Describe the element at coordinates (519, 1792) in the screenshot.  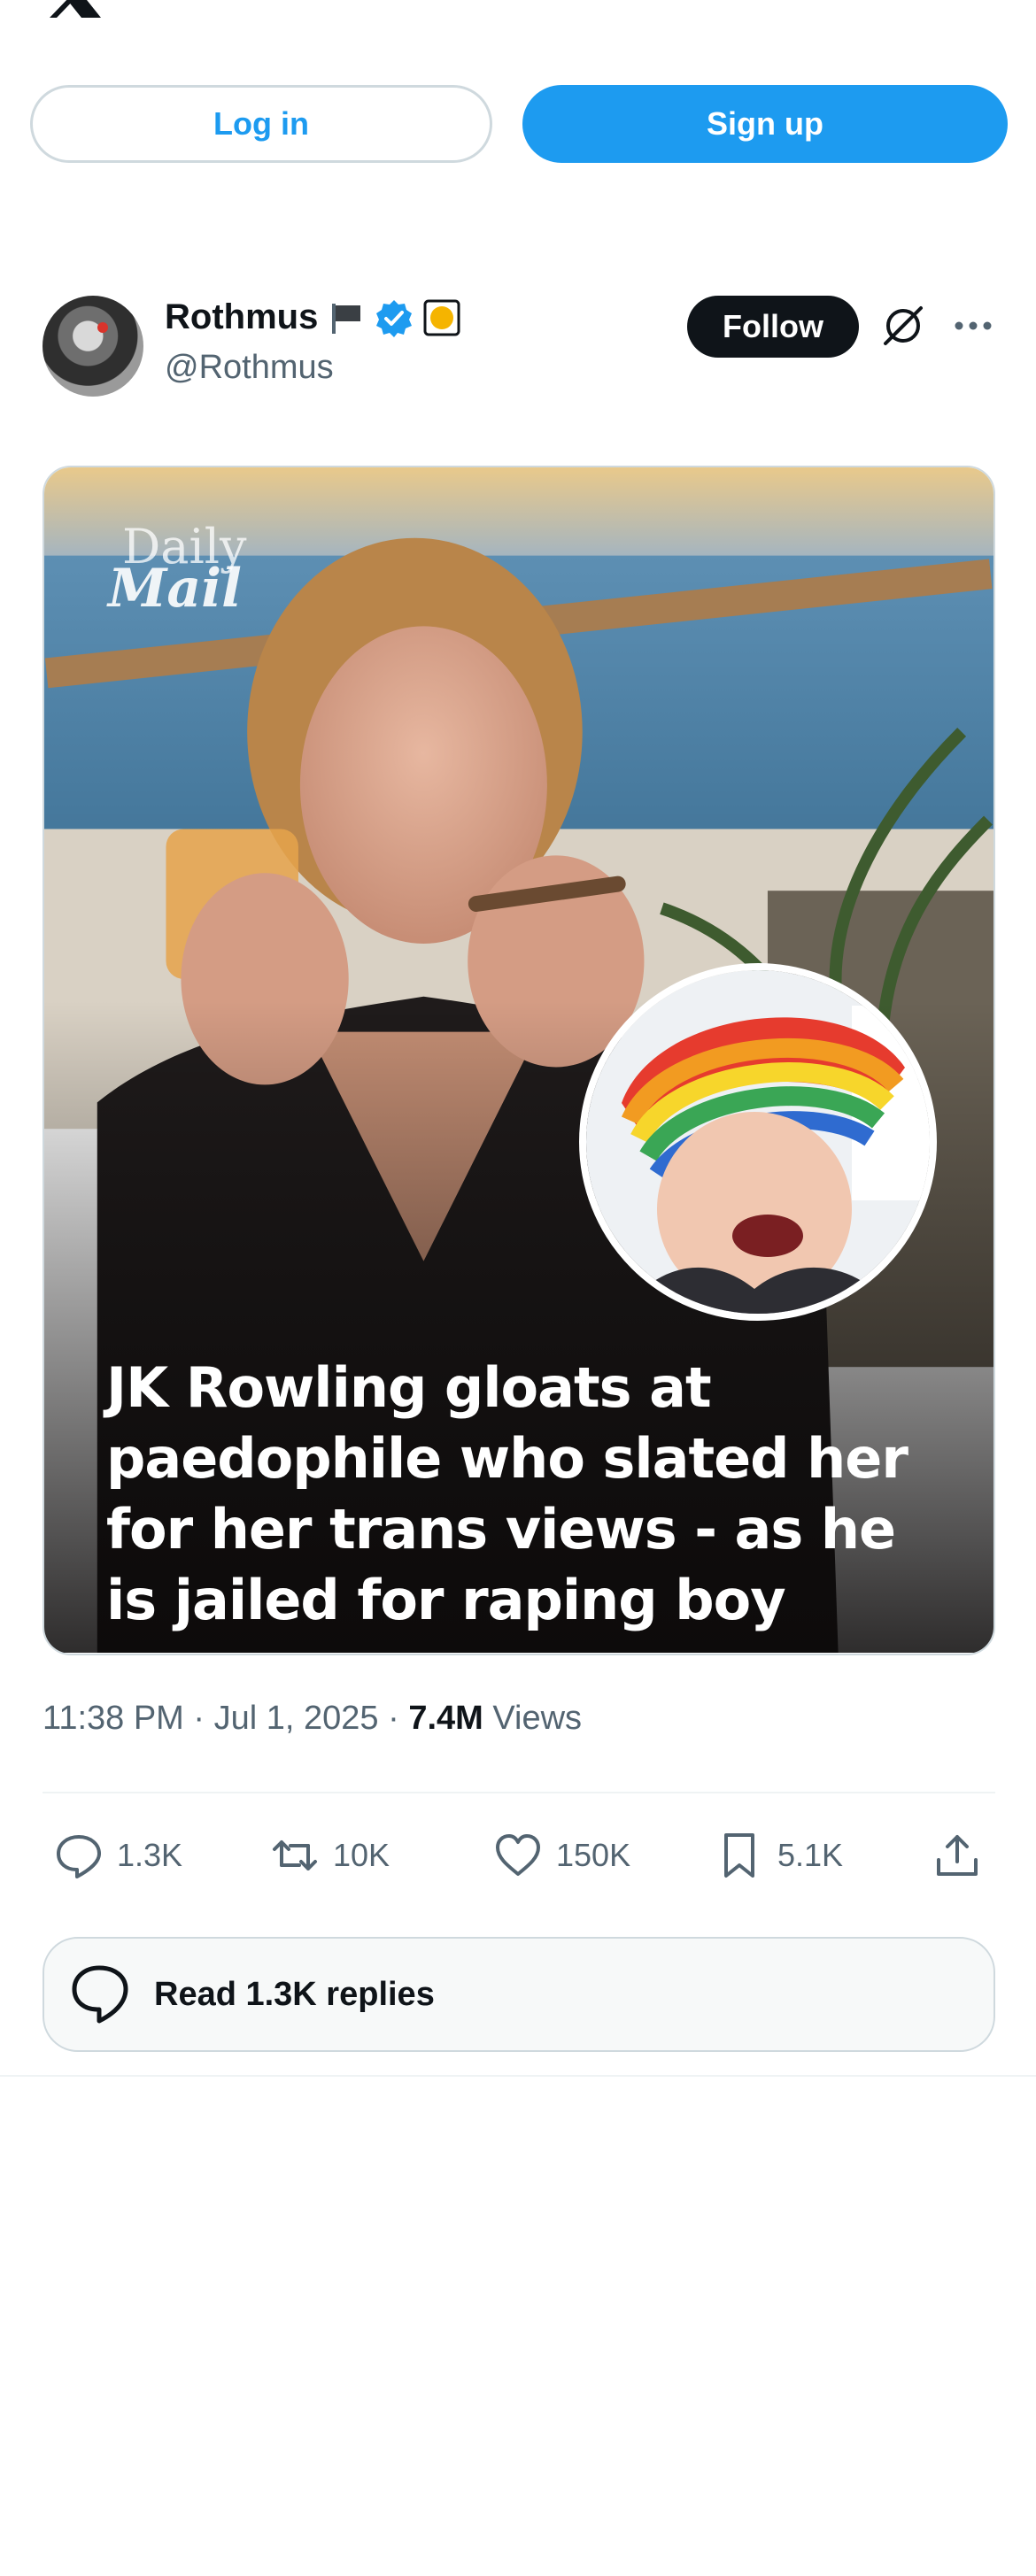
I see `divider` at that location.